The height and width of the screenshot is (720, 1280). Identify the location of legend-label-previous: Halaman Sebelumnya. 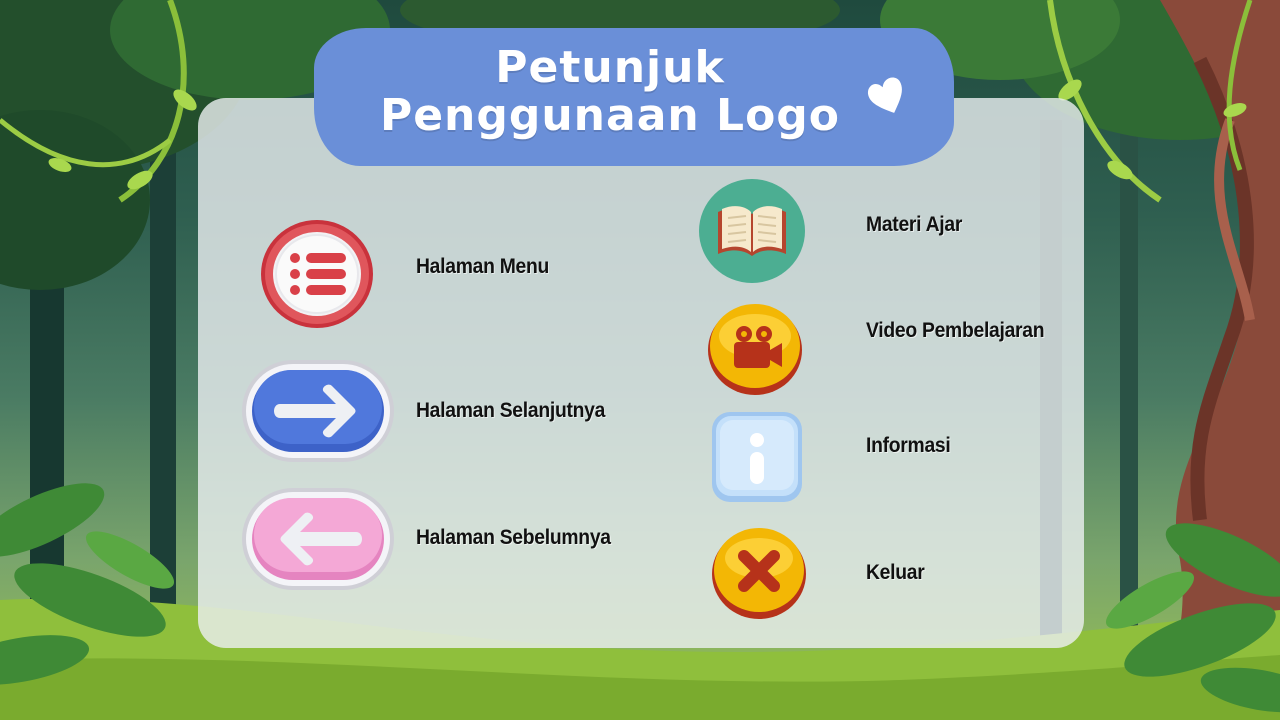
(513, 537).